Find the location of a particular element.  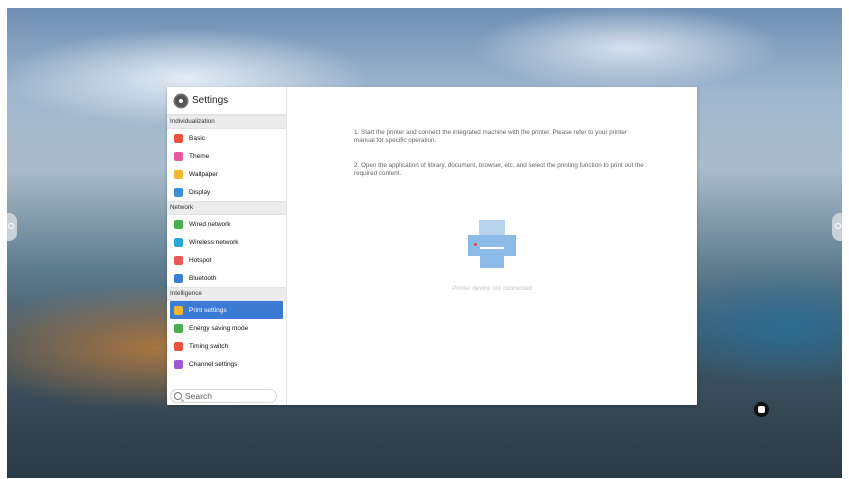

sidebar-item-wallpaper: Wallpaper is located at coordinates (226, 174).